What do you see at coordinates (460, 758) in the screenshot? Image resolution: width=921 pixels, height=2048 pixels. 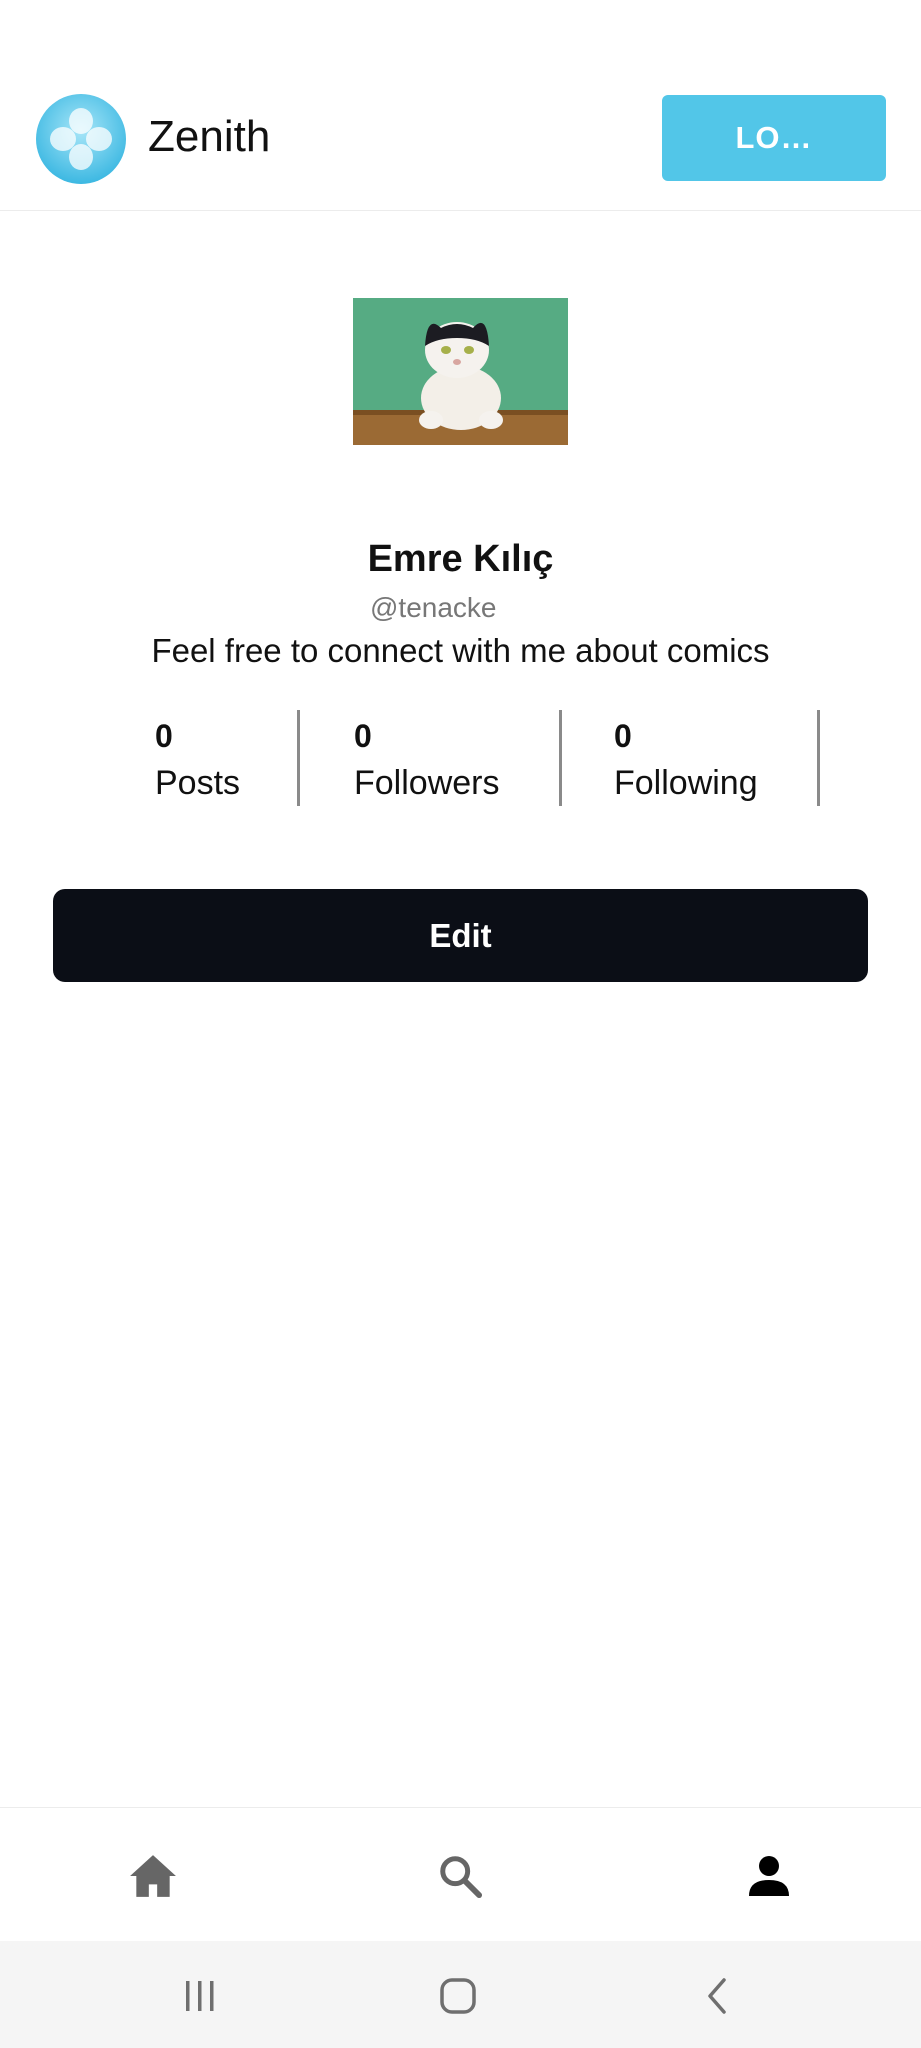 I see `profile-stats: 0 Posts 0 Followers 0 Following` at bounding box center [460, 758].